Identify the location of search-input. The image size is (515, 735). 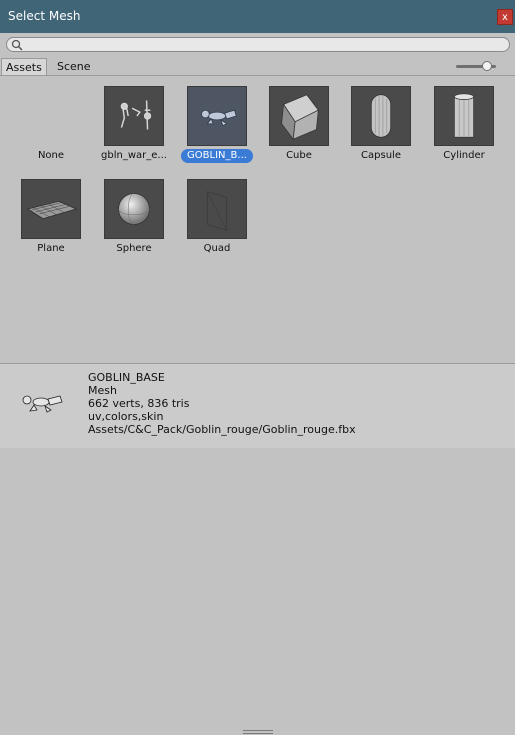
(258, 44).